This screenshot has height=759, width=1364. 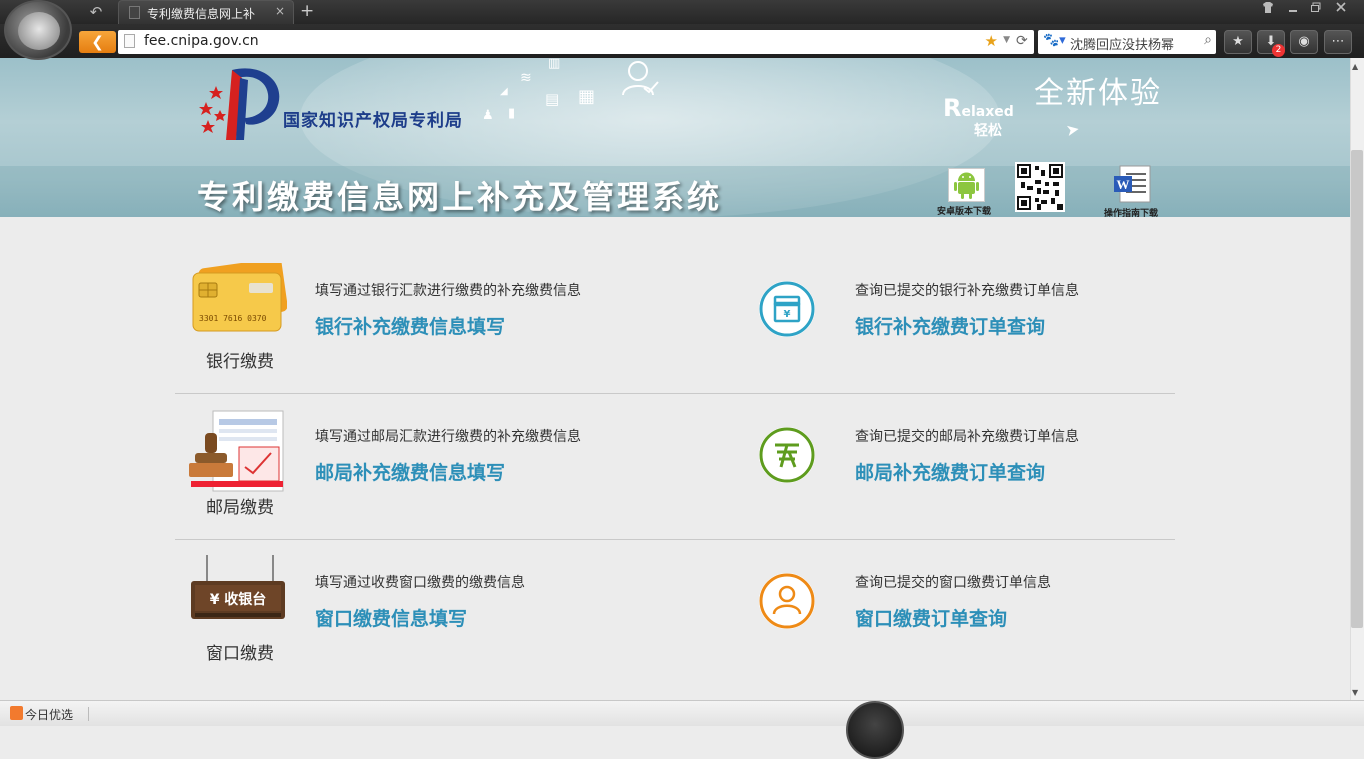 I want to click on today-picks-link: 今日优选, so click(x=49, y=714).